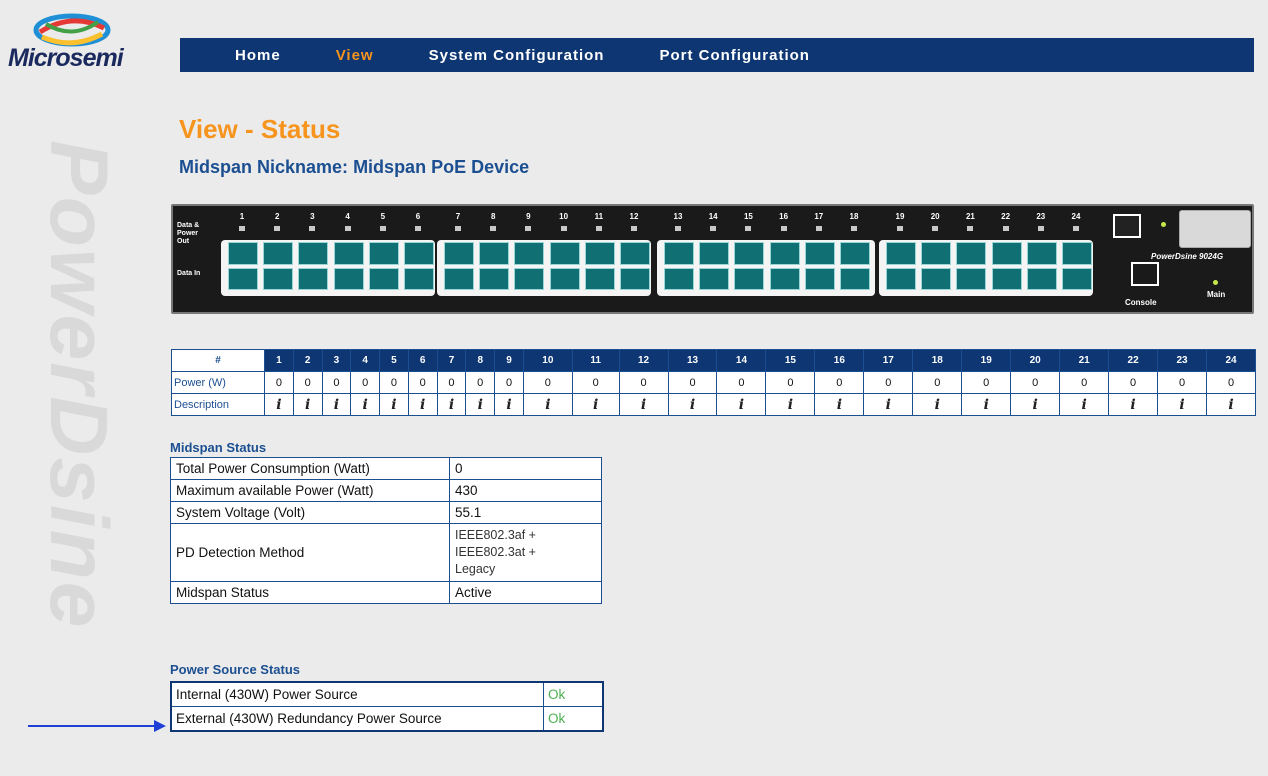  What do you see at coordinates (888, 360) in the screenshot?
I see `port-column-header: 17` at bounding box center [888, 360].